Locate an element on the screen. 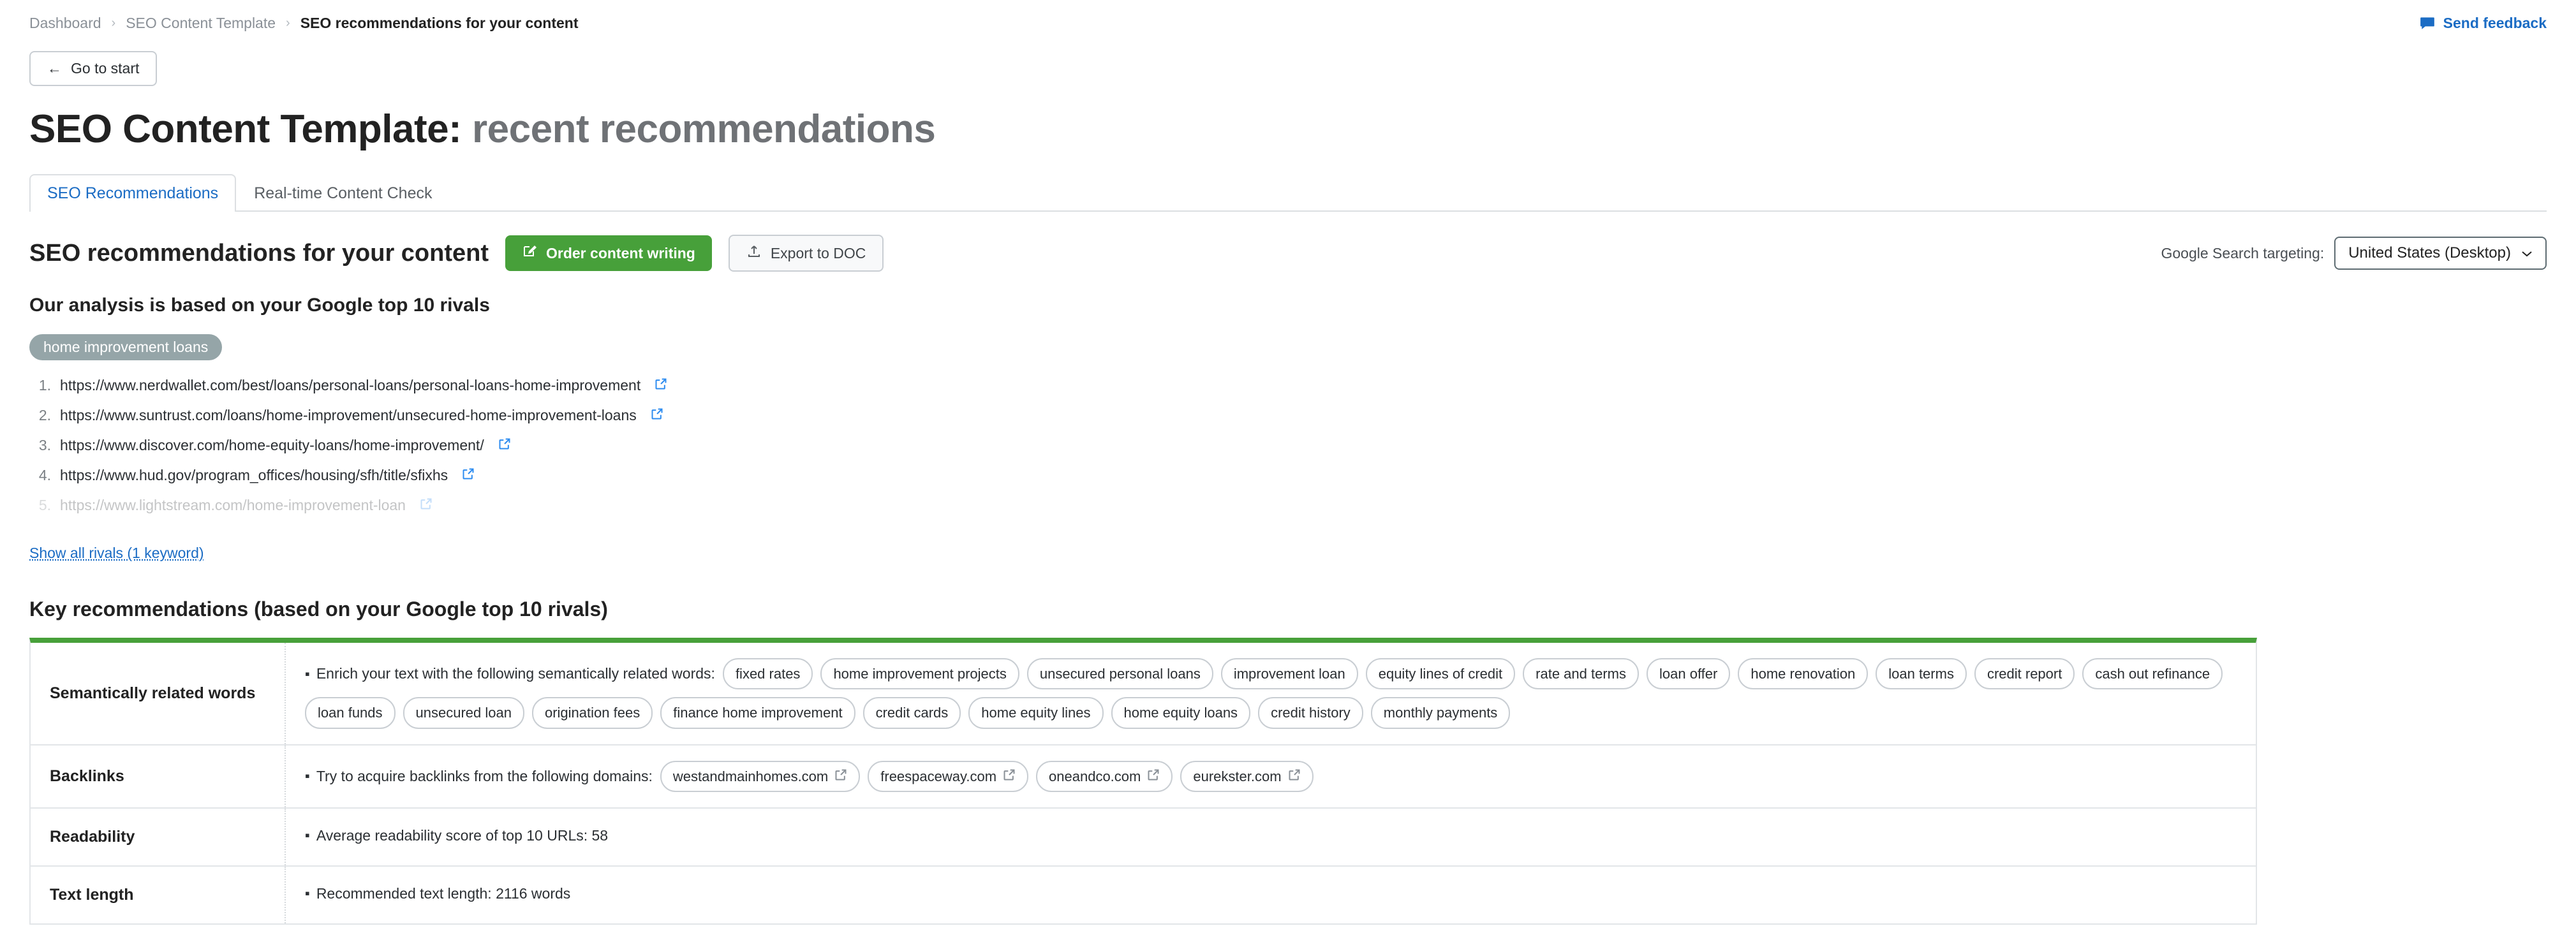 This screenshot has height=940, width=2576. related-word-chip: credit cards is located at coordinates (911, 713).